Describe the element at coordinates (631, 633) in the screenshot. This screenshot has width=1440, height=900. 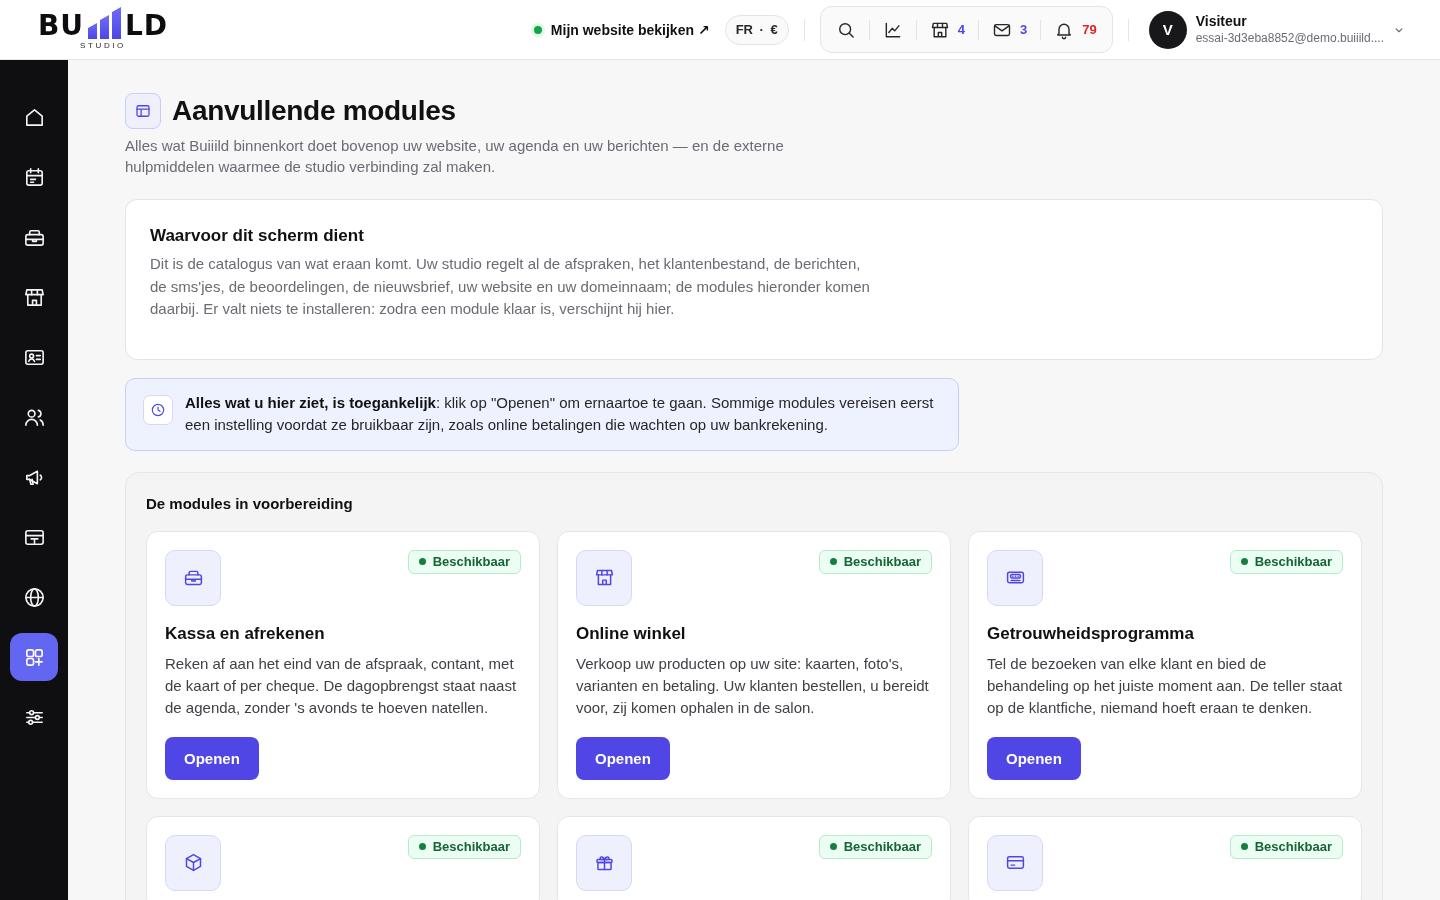
I see `module-title: Online winkel` at that location.